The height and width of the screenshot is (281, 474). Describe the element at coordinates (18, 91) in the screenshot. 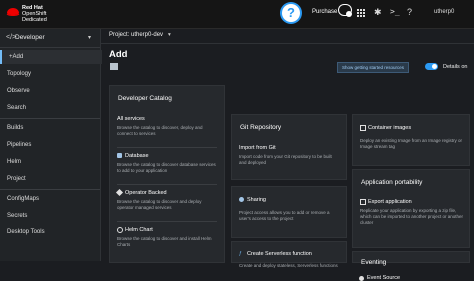

I see `sidebar-item-label: Observe` at that location.